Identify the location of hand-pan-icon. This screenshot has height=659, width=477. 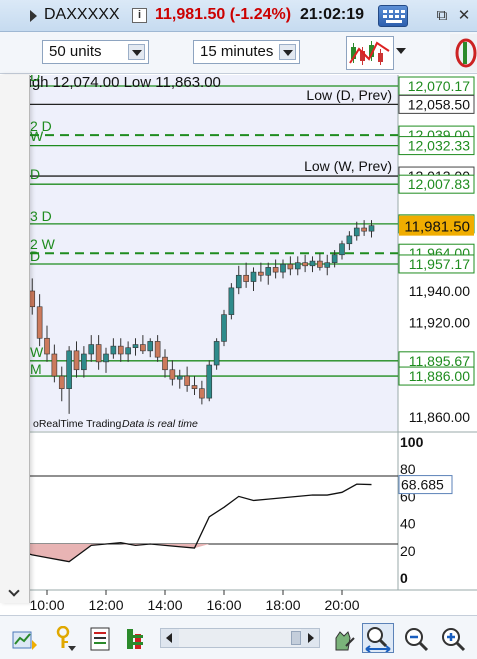
(343, 639).